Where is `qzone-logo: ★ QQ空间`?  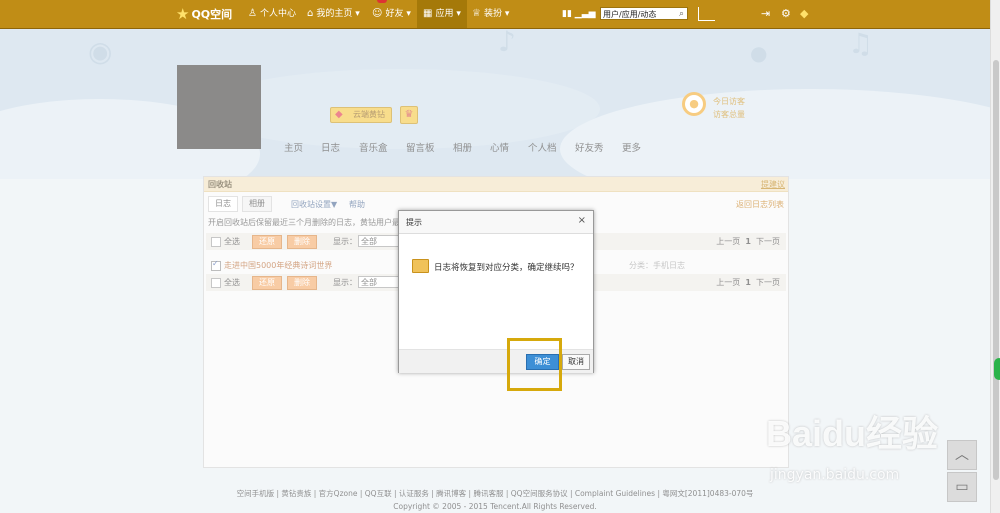
qzone-logo: ★ QQ空间 is located at coordinates (204, 14).